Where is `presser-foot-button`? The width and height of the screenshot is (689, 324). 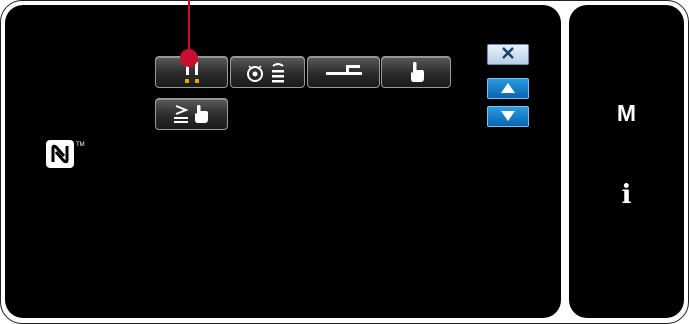
presser-foot-button is located at coordinates (343, 72).